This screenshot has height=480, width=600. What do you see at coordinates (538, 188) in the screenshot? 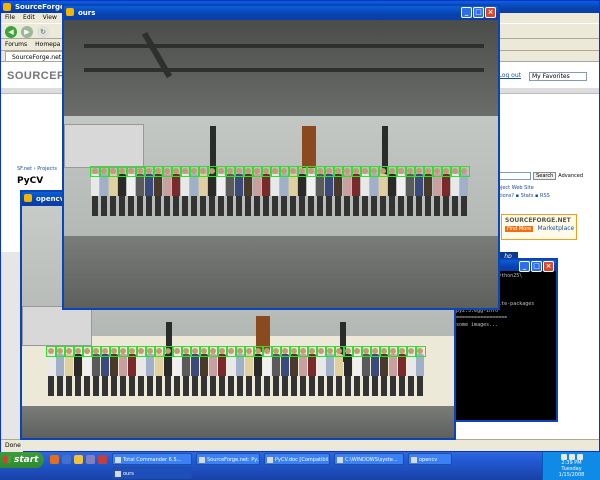
I see `project-web-site-link: Project Web Site` at bounding box center [538, 188].